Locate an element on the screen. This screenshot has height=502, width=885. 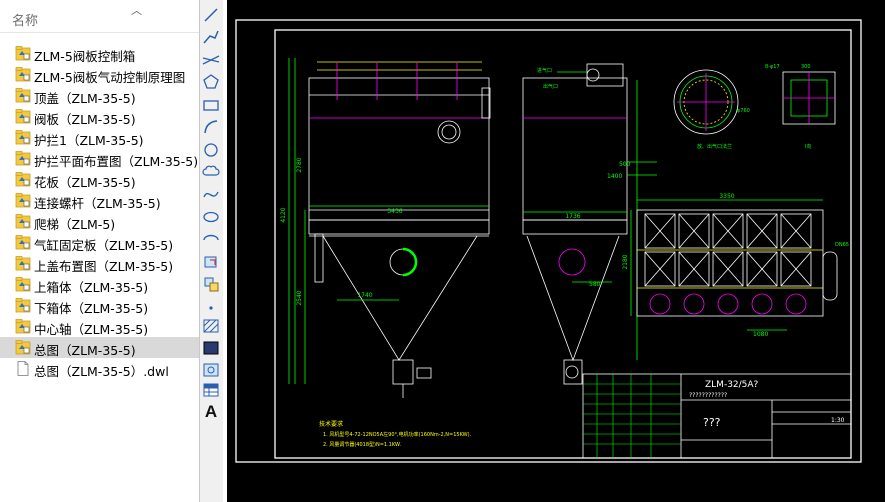
gradient-tool-icon is located at coordinates (211, 348).